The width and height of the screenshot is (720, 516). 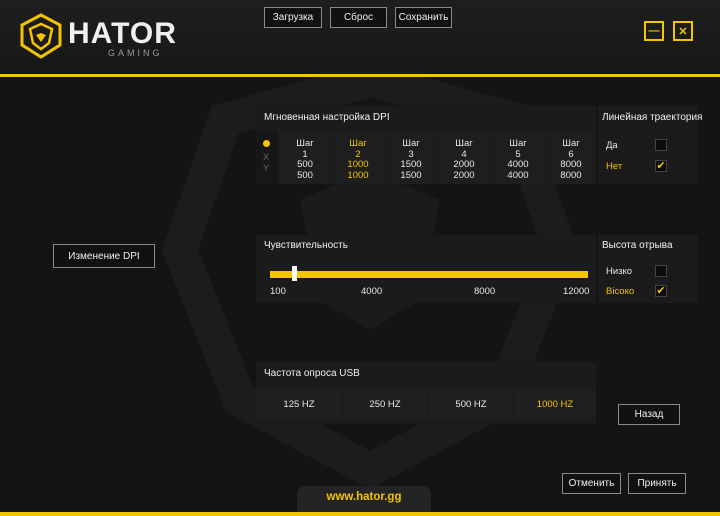 I want to click on dpi-step-4: Шаг 4 2000 2000, so click(x=464, y=159).